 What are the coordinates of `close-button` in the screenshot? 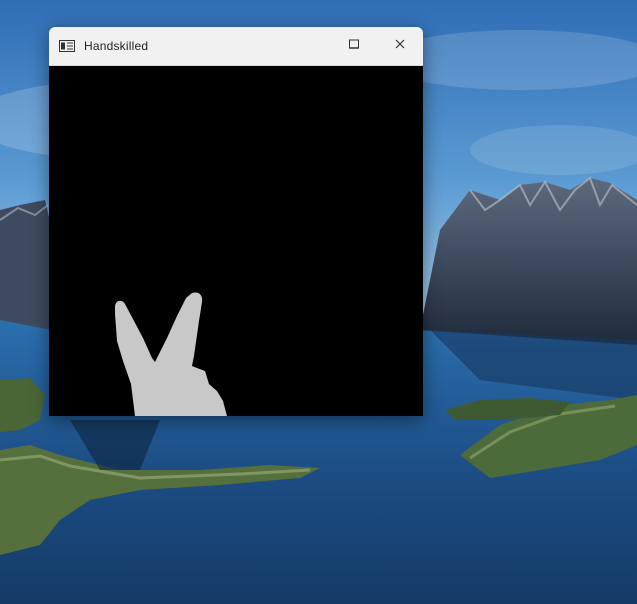 It's located at (400, 46).